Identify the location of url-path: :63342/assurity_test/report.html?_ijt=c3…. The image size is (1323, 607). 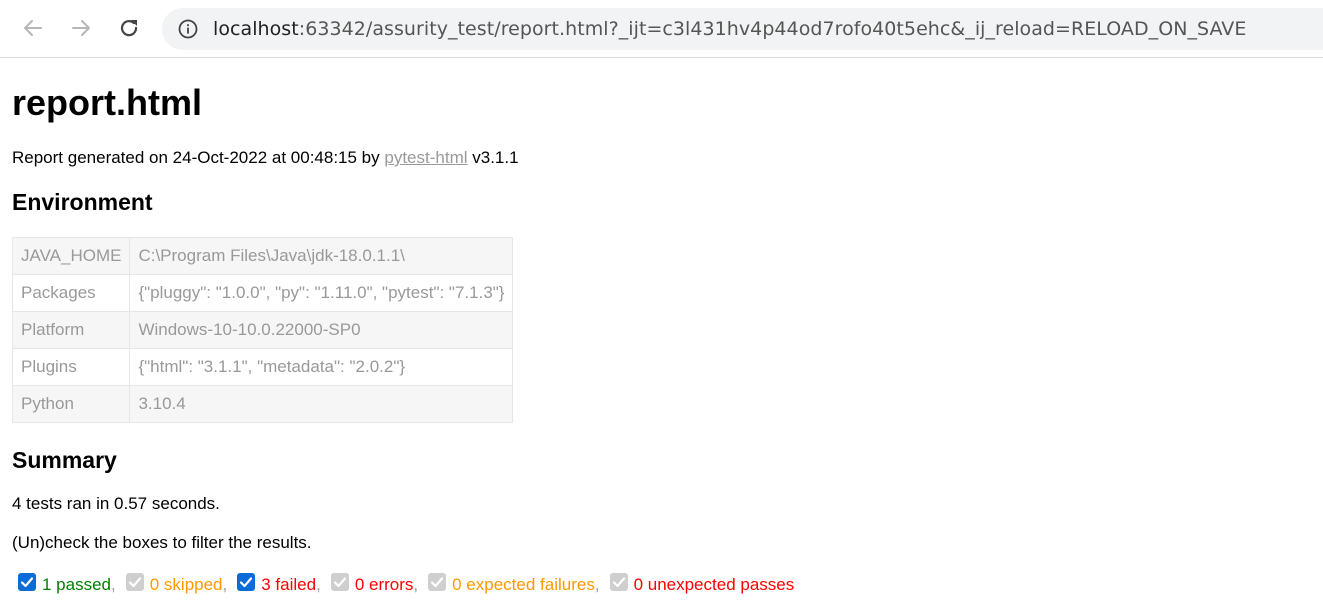
(772, 29).